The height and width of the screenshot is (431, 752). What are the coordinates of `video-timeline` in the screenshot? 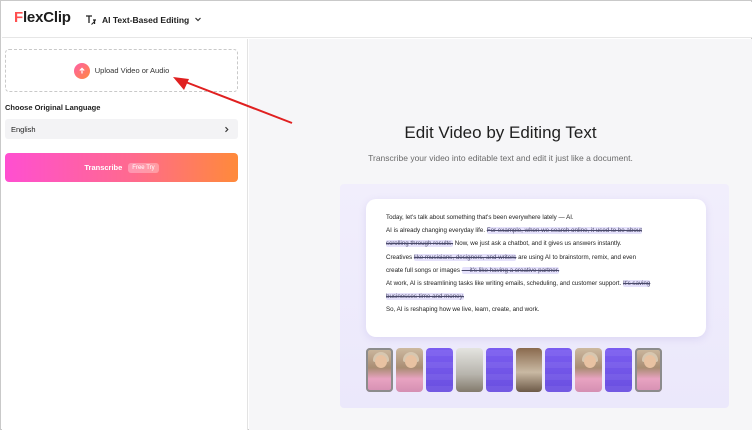 It's located at (514, 370).